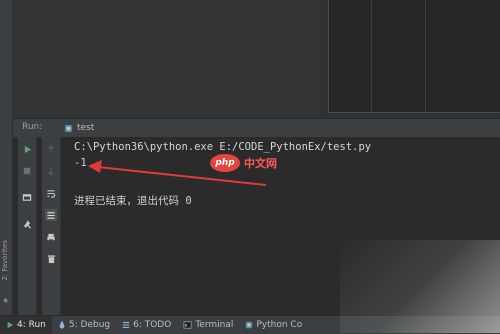 The image size is (500, 334). What do you see at coordinates (62, 325) in the screenshot?
I see `bug-icon` at bounding box center [62, 325].